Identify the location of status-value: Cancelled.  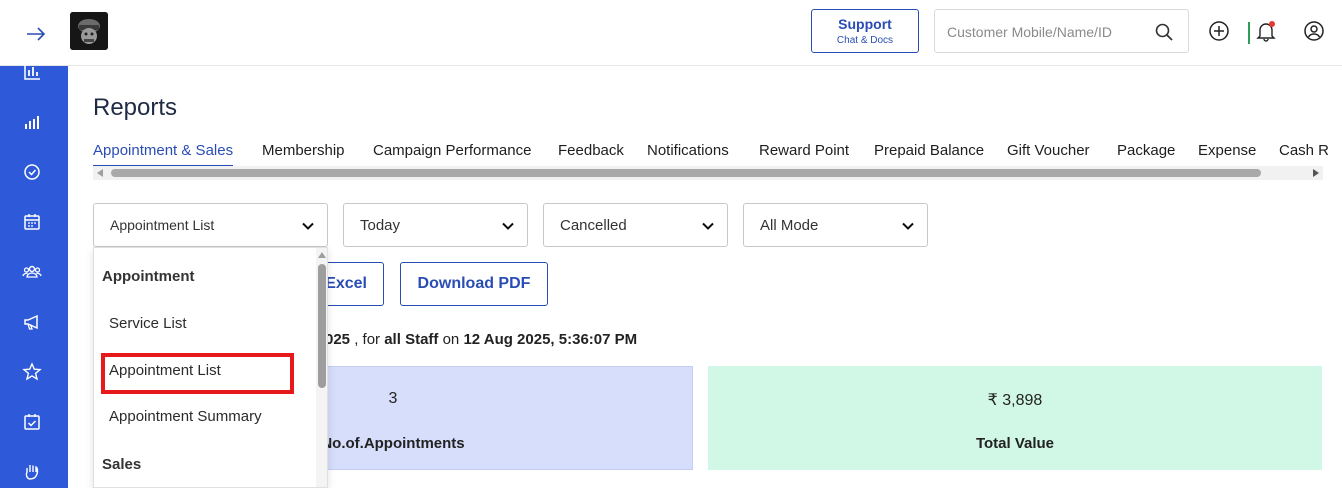
(593, 225).